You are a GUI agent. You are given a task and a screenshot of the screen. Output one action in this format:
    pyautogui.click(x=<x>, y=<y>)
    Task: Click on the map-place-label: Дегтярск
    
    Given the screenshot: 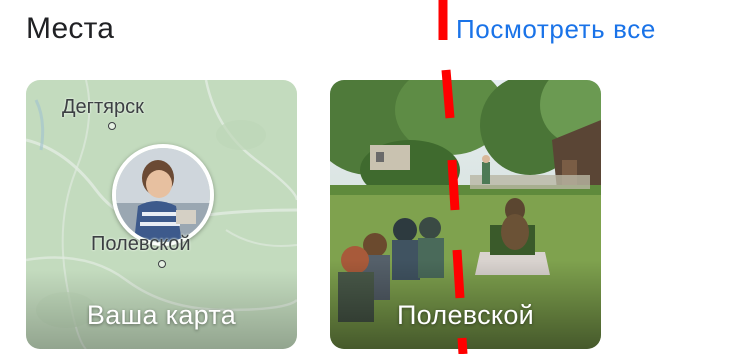 What is the action you would take?
    pyautogui.click(x=103, y=107)
    